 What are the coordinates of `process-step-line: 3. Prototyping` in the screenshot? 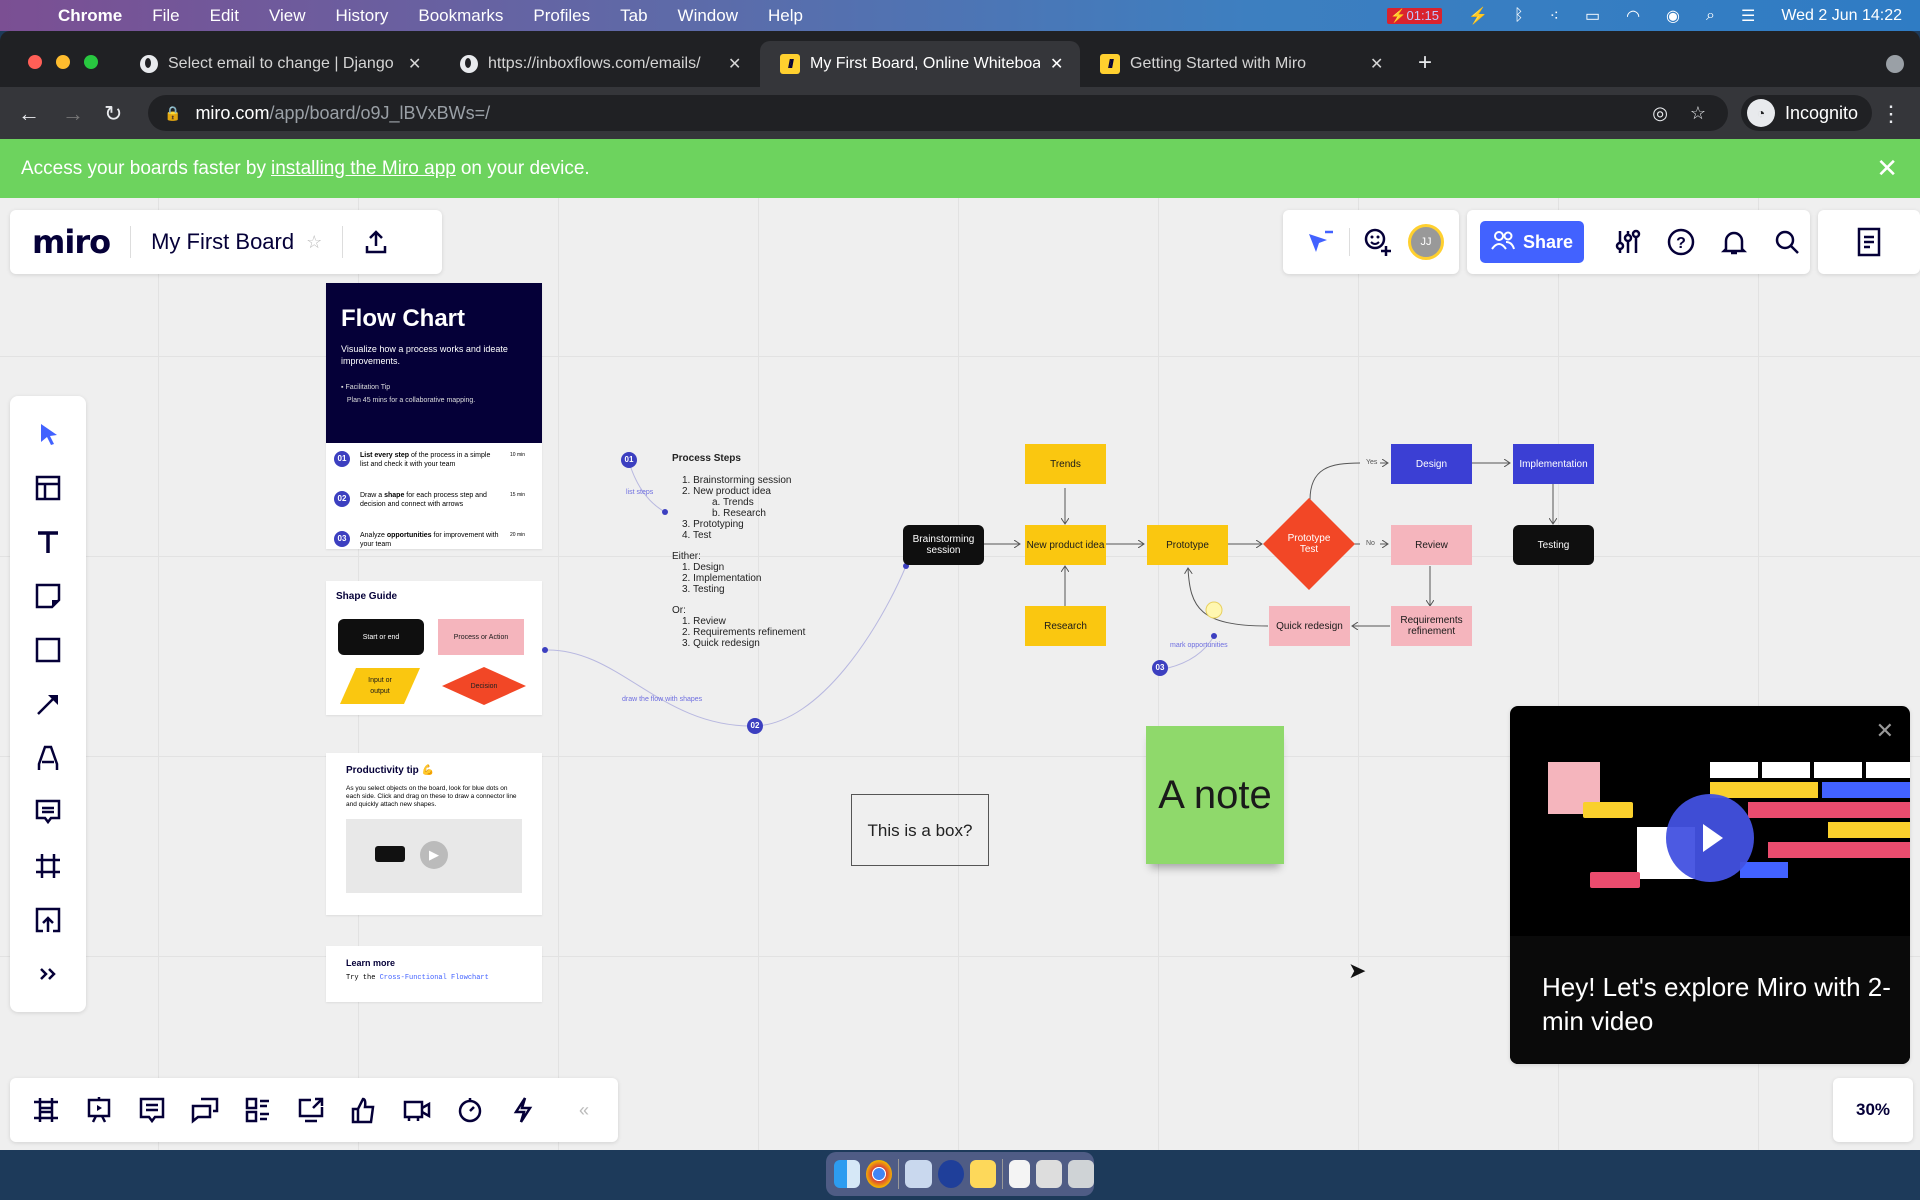 It's located at (713, 524).